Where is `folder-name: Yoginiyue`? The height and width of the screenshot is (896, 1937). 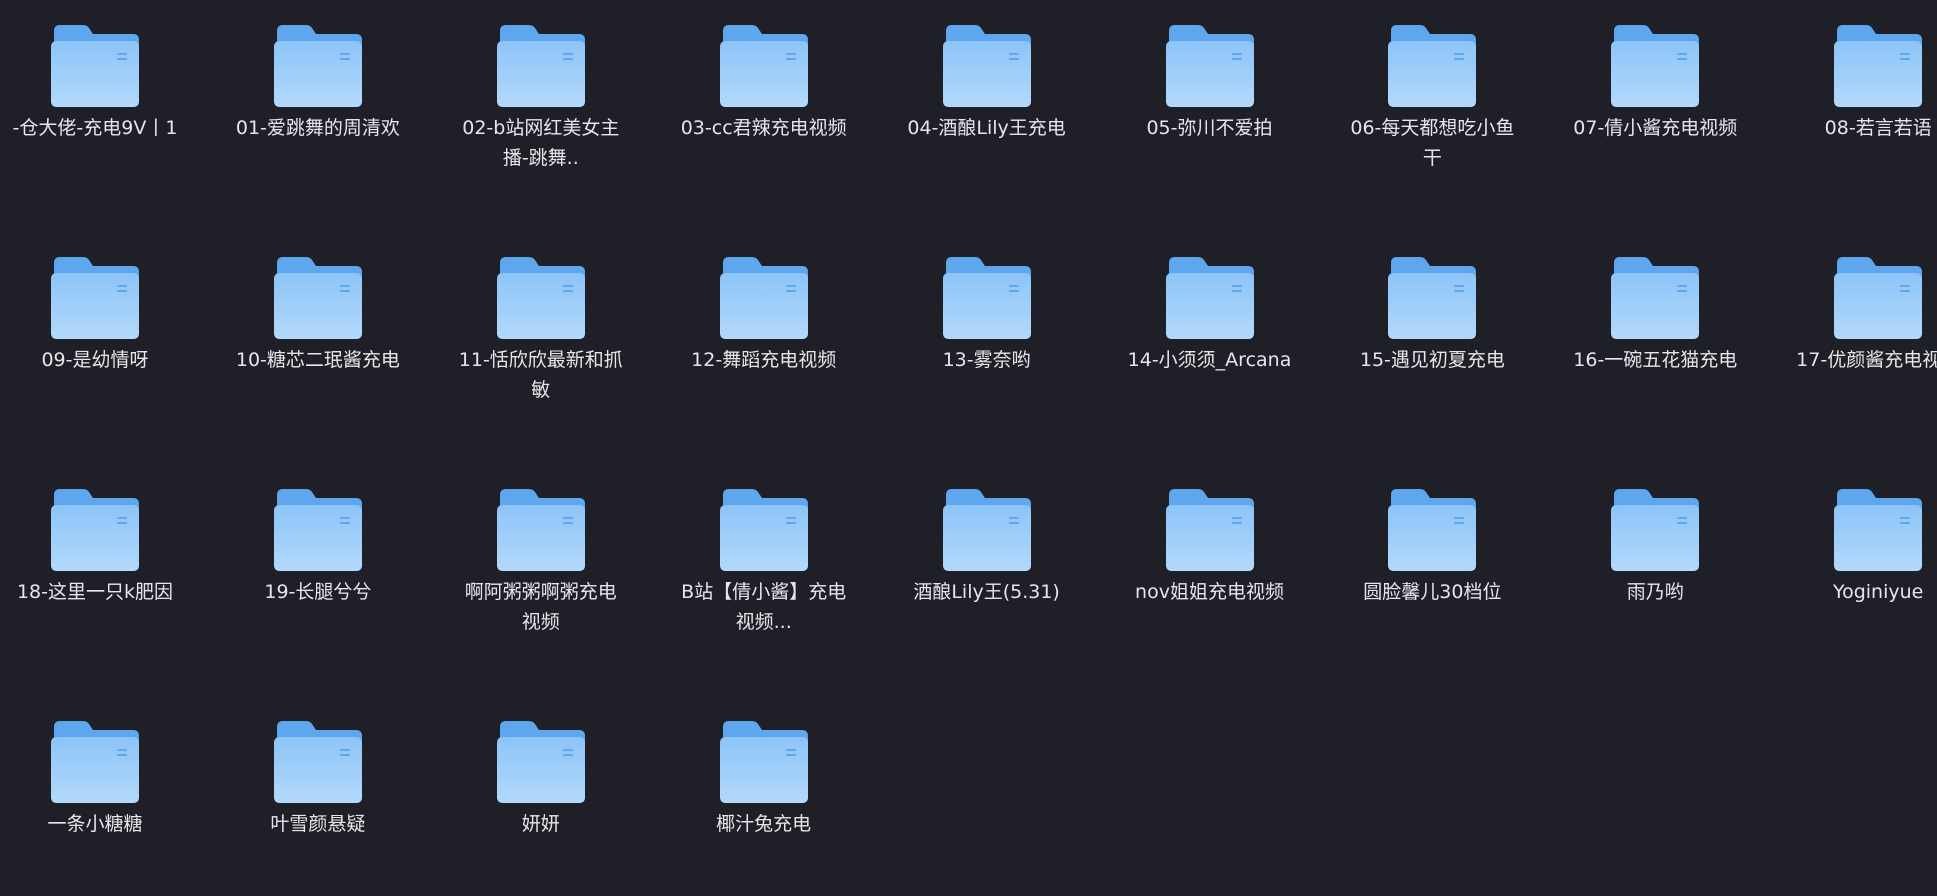
folder-name: Yoginiyue is located at coordinates (1878, 592).